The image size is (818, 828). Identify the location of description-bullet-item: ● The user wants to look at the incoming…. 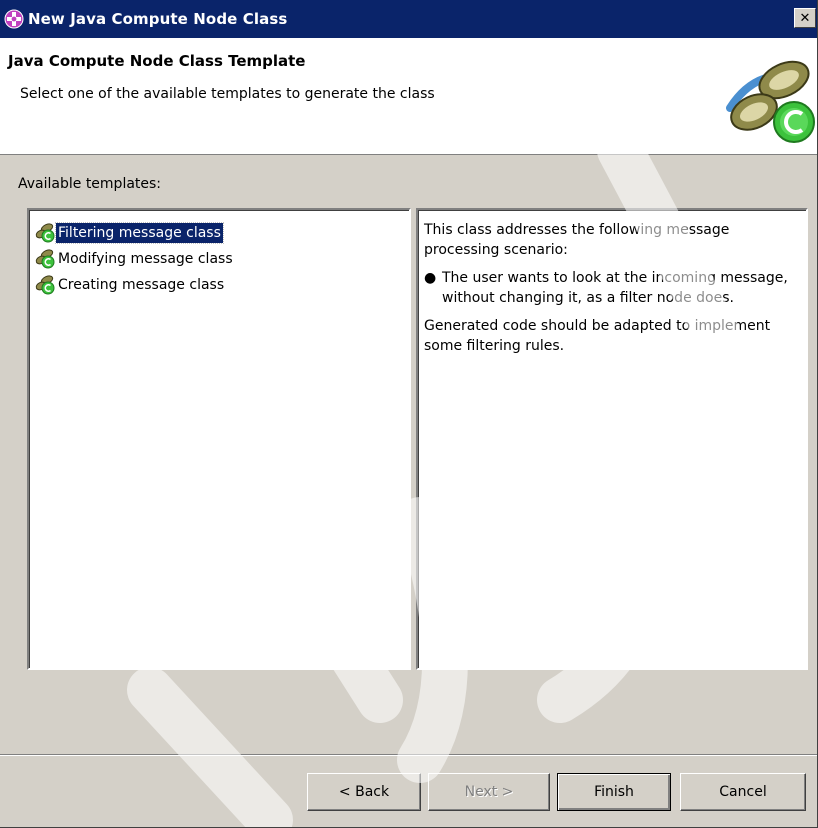
(612, 288).